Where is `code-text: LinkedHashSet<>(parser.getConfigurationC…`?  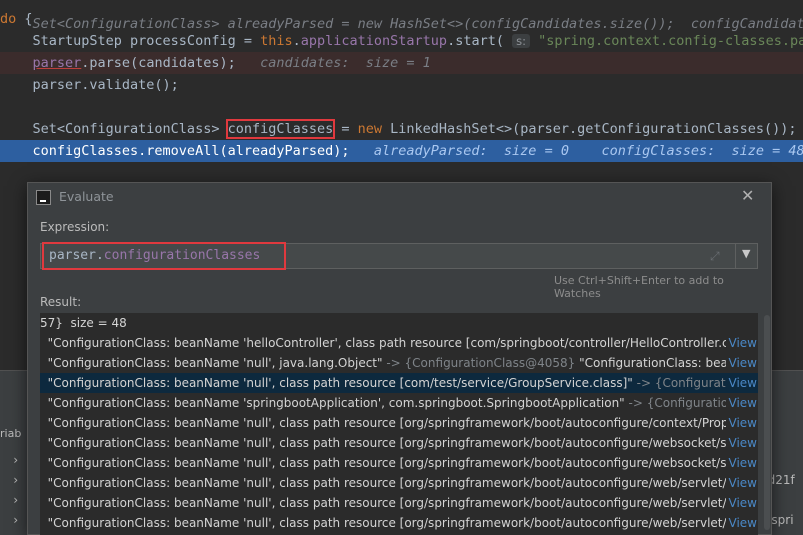
code-text: LinkedHashSet<>(parser.getConfigurationC… is located at coordinates (589, 129).